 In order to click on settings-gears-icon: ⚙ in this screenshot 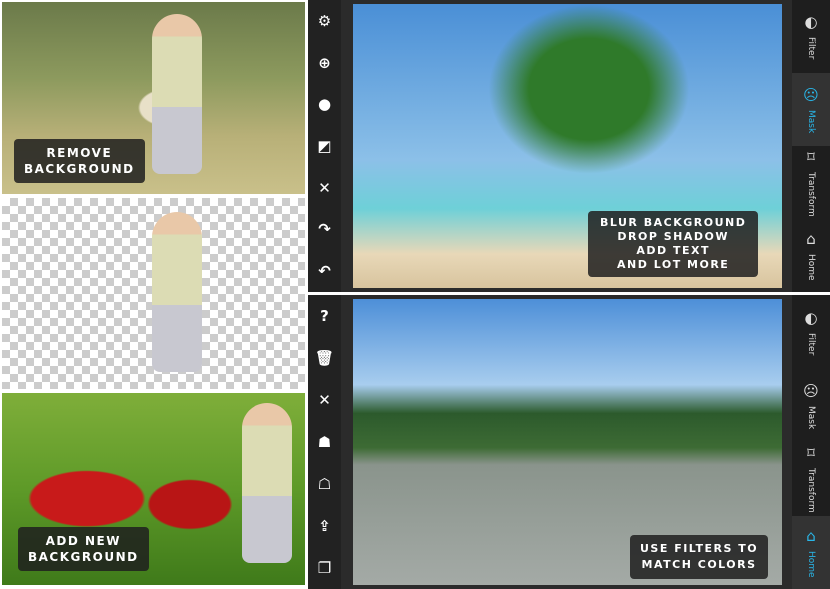, I will do `click(324, 21)`.